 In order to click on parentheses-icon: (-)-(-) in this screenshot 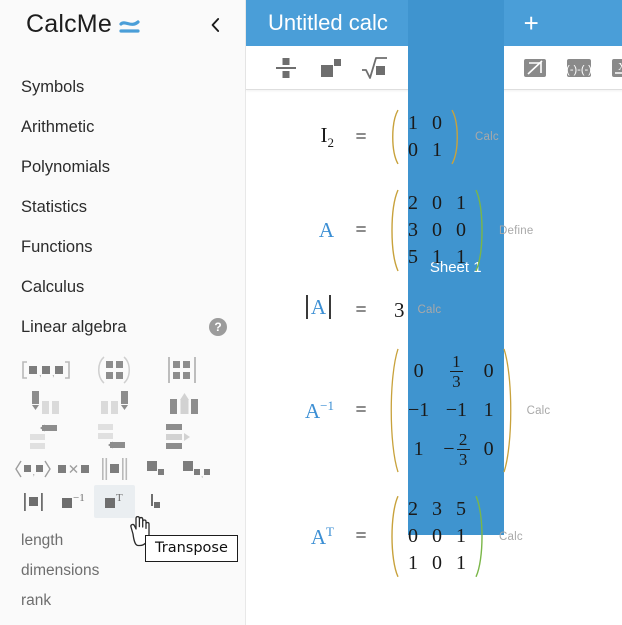, I will do `click(579, 68)`.